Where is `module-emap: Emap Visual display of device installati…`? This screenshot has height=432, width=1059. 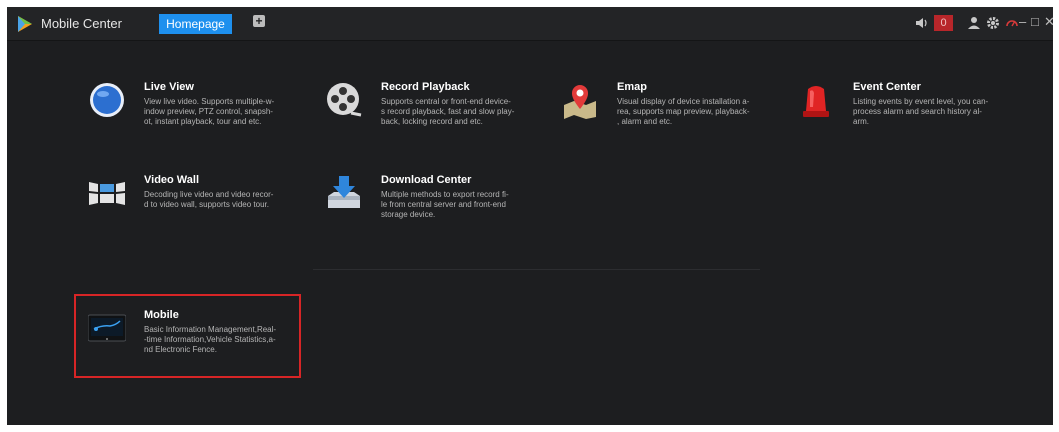
module-emap: Emap Visual display of device installati… is located at coordinates (661, 111).